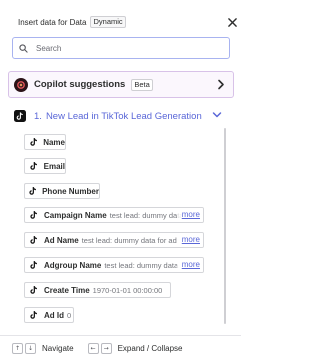 This screenshot has height=360, width=320. Describe the element at coordinates (221, 84) in the screenshot. I see `chevron-right-icon` at that location.